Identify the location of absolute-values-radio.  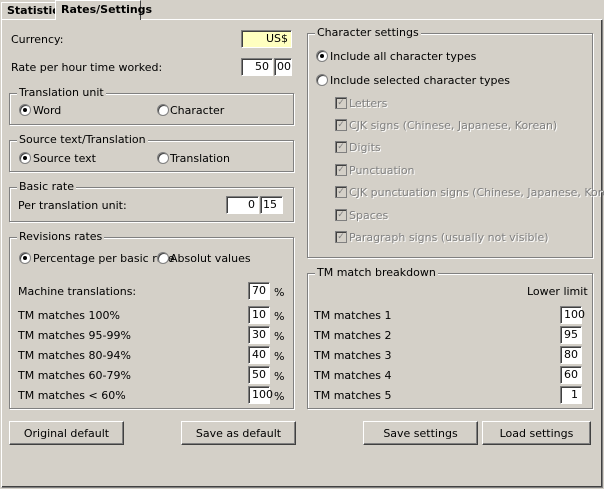
(163, 258).